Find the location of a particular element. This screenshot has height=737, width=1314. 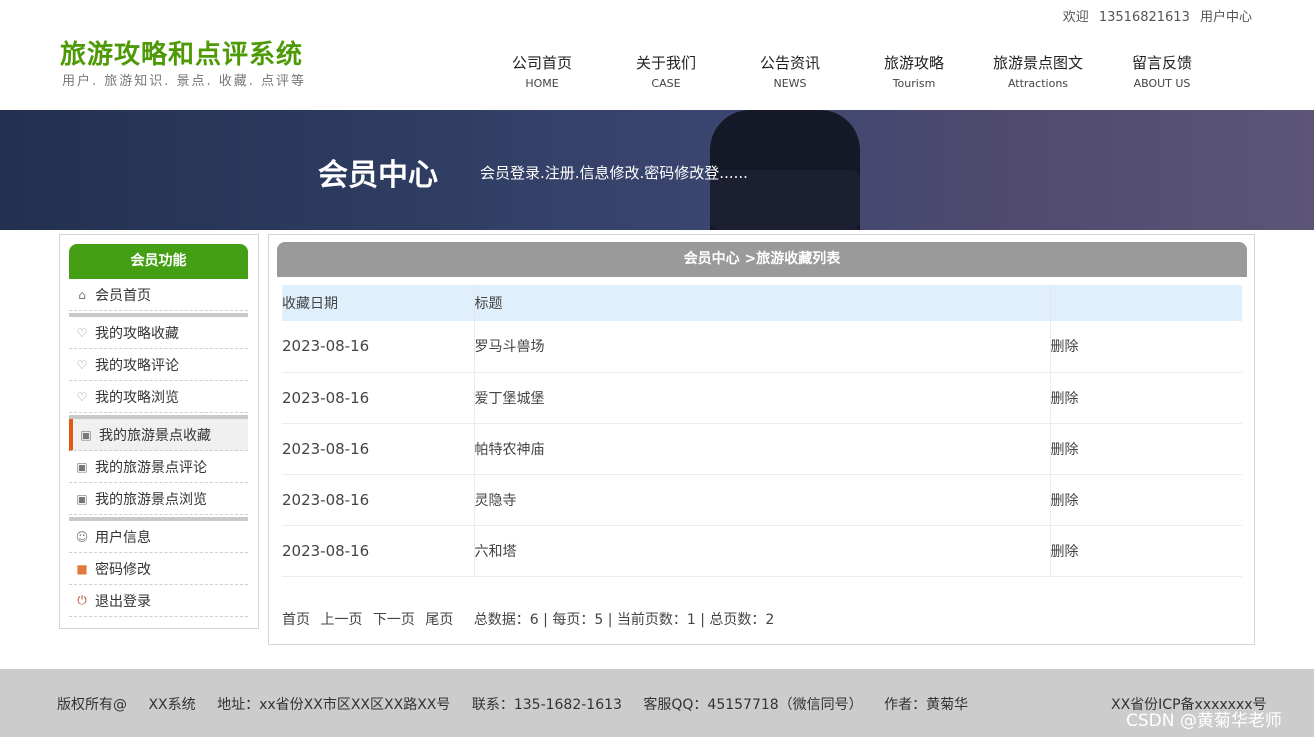

nav-item-home: 公司首页 HOME is located at coordinates (542, 71).